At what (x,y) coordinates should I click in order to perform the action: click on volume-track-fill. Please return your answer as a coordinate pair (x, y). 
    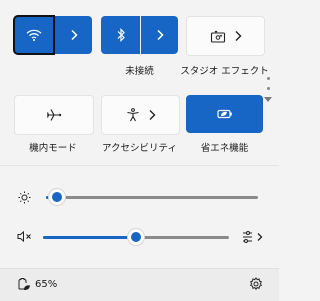
    Looking at the image, I should click on (89, 237).